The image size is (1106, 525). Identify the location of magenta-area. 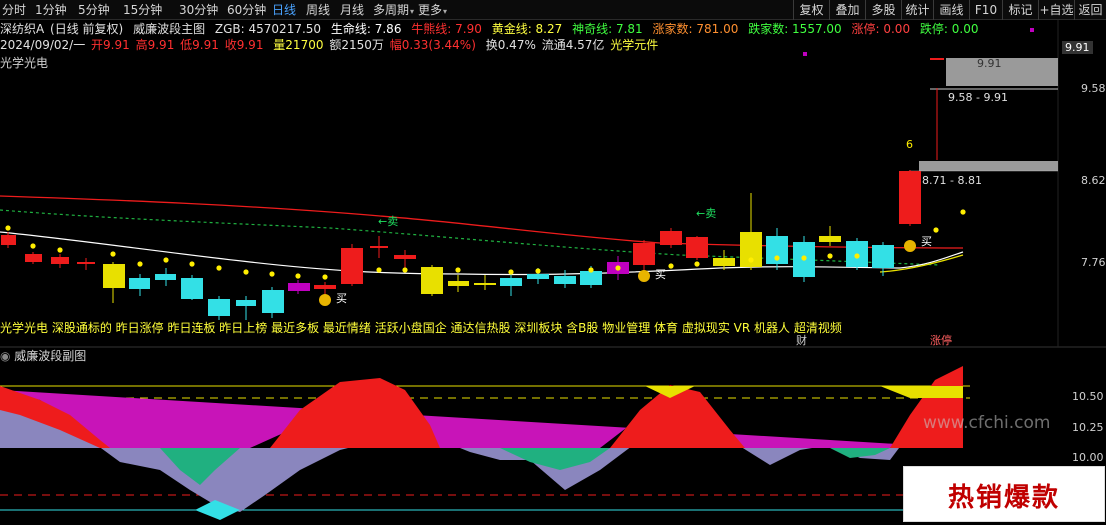
(481, 419).